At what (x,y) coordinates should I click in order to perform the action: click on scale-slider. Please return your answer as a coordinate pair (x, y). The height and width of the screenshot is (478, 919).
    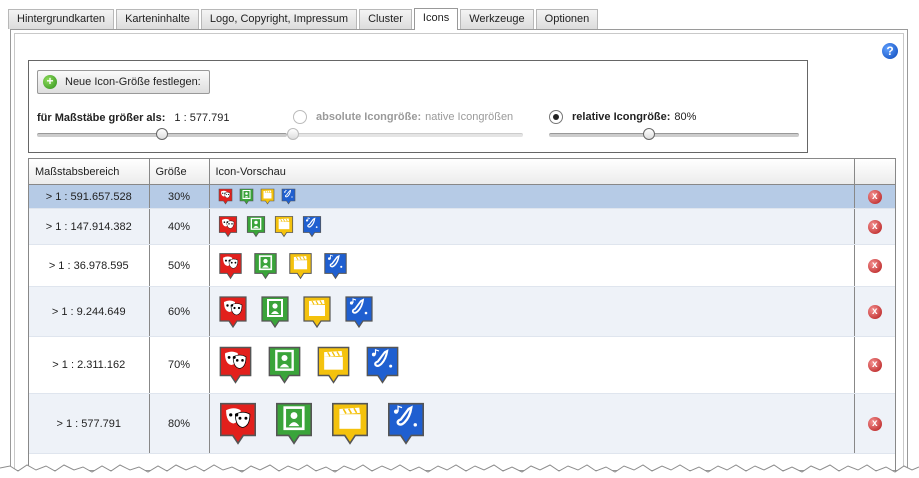
    Looking at the image, I should click on (162, 134).